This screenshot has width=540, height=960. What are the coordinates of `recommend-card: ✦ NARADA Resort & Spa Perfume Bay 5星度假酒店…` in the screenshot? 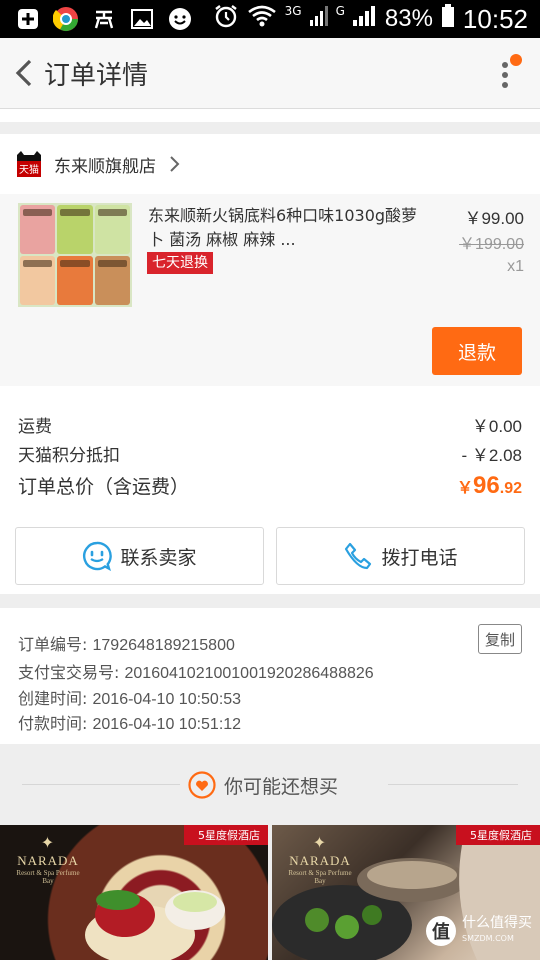 It's located at (406, 892).